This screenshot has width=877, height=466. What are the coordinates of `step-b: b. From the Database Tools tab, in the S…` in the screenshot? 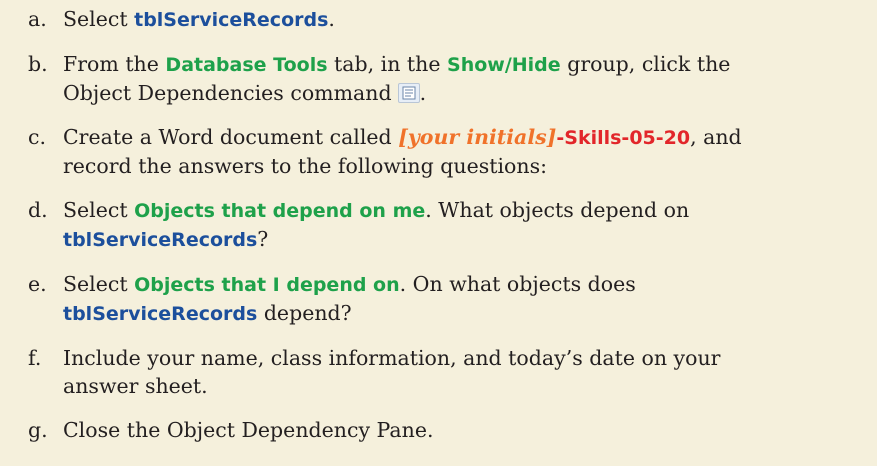 It's located at (452, 78).